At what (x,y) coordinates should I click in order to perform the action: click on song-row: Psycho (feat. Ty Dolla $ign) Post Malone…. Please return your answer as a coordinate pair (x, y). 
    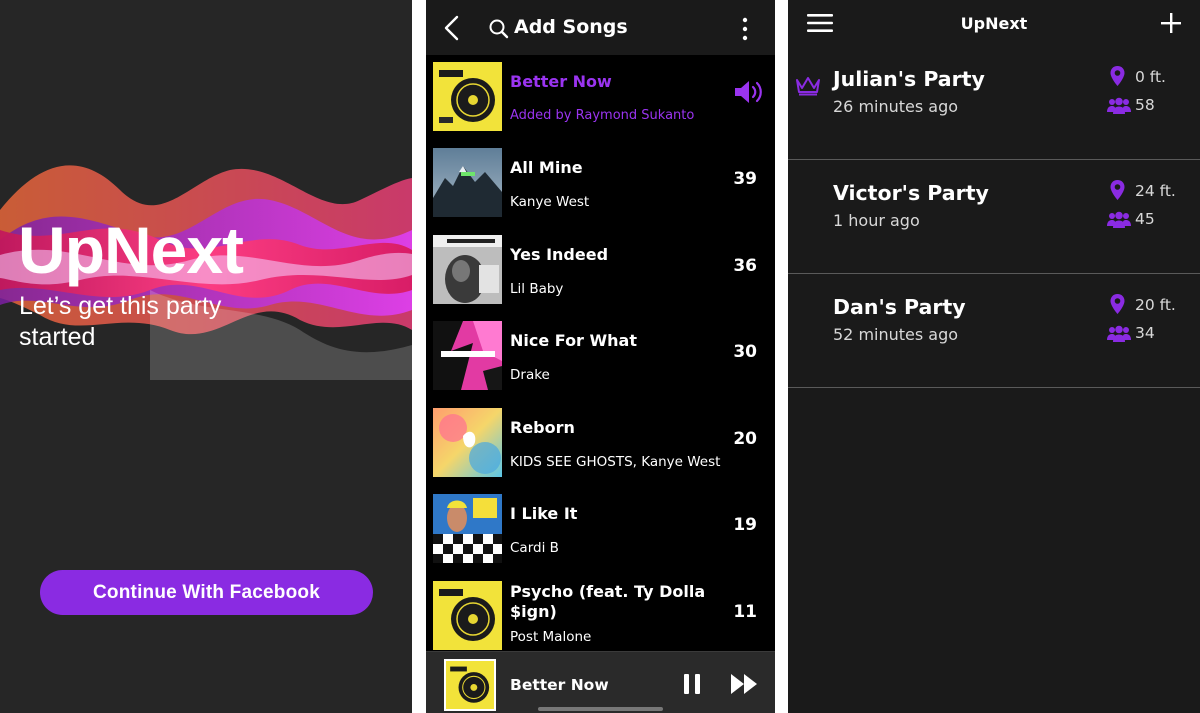
    Looking at the image, I should click on (600, 617).